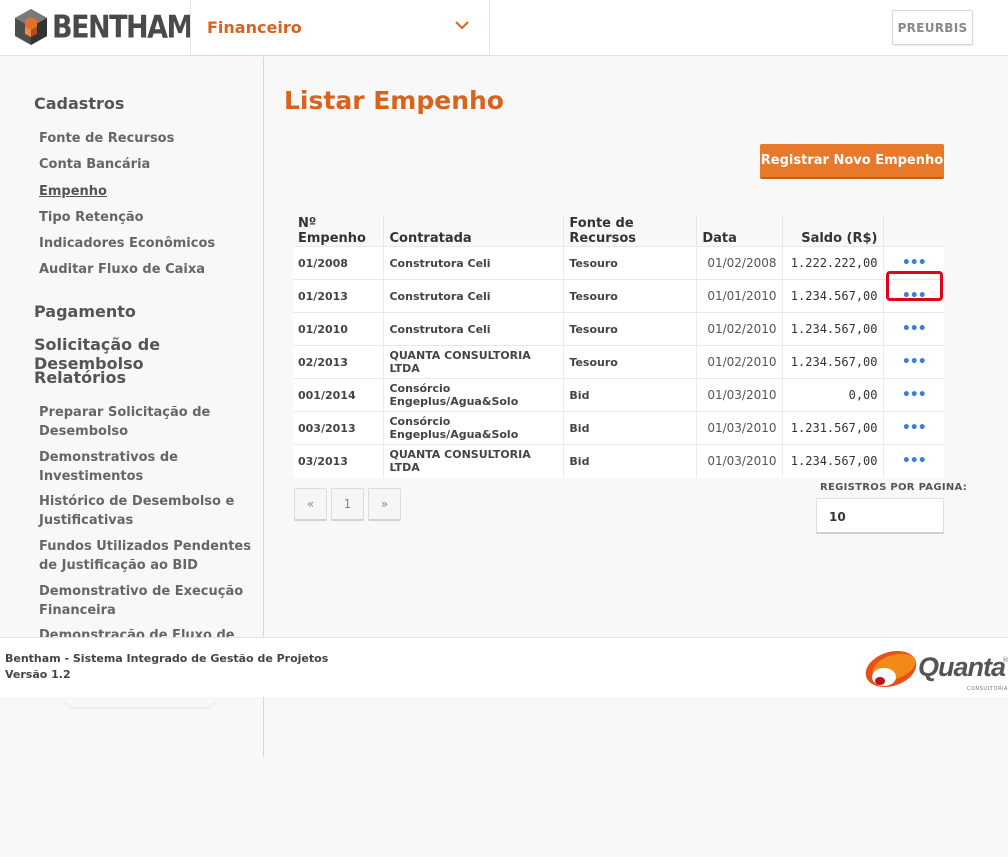 This screenshot has height=857, width=1008. Describe the element at coordinates (833, 395) in the screenshot. I see `cell-saldo: 0,00` at that location.